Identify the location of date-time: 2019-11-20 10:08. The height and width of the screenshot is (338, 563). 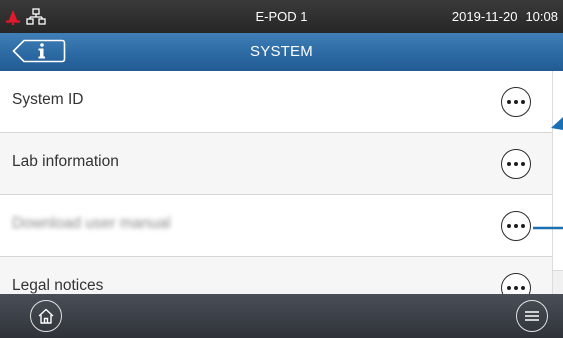
(505, 16).